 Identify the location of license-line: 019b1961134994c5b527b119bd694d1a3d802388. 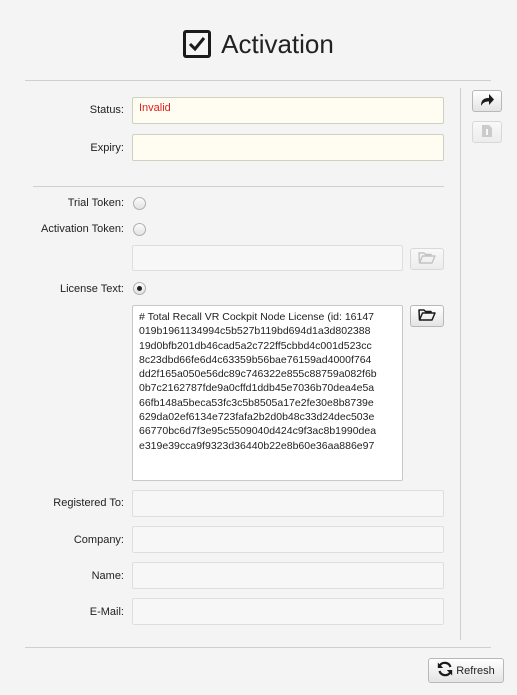
(255, 331).